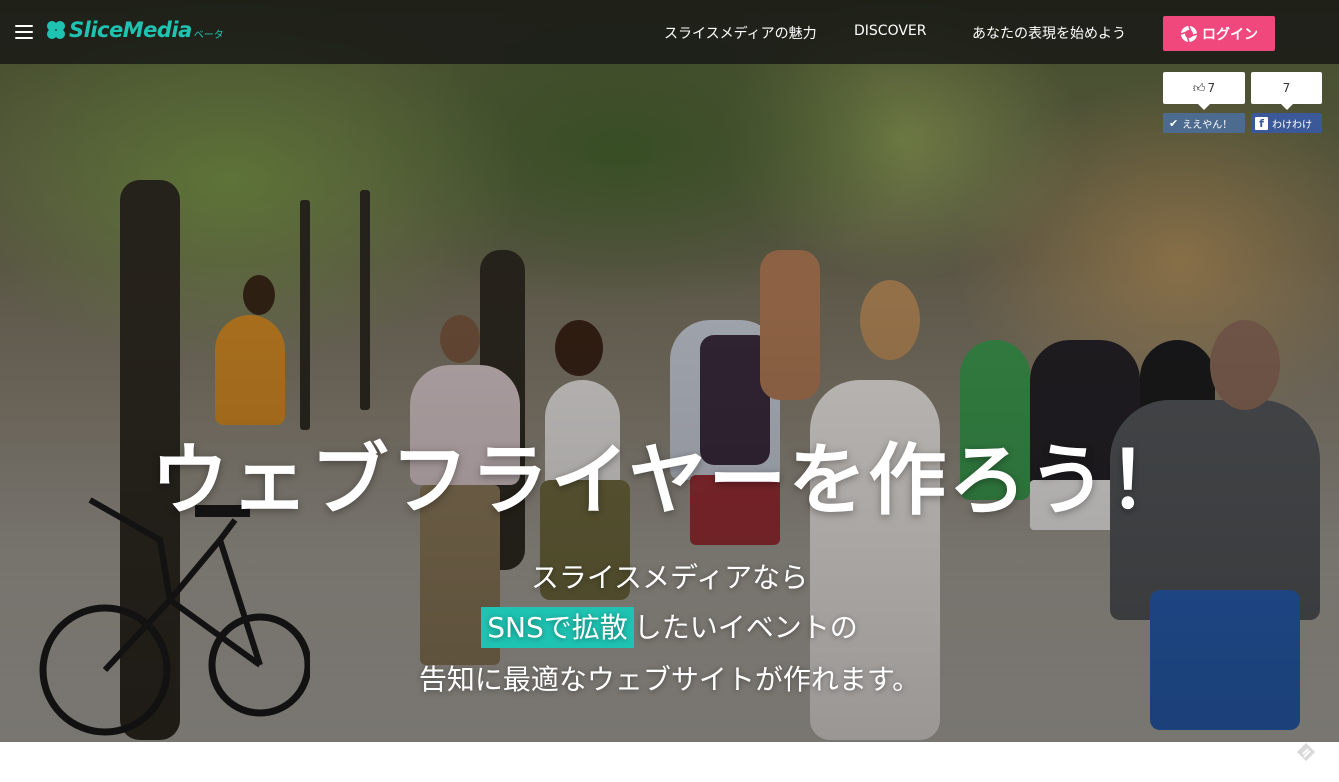 The width and height of the screenshot is (1339, 782). Describe the element at coordinates (890, 31) in the screenshot. I see `nav-discover: DISCOVER` at that location.